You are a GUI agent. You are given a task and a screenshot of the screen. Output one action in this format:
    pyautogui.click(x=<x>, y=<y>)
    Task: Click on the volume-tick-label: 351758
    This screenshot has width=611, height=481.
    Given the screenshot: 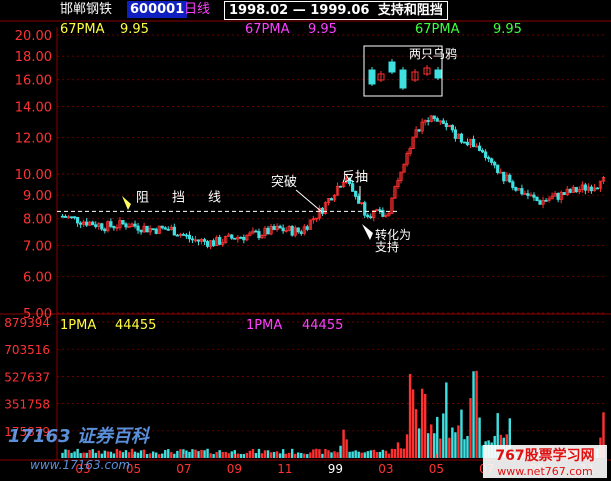 What is the action you would take?
    pyautogui.click(x=27, y=405)
    